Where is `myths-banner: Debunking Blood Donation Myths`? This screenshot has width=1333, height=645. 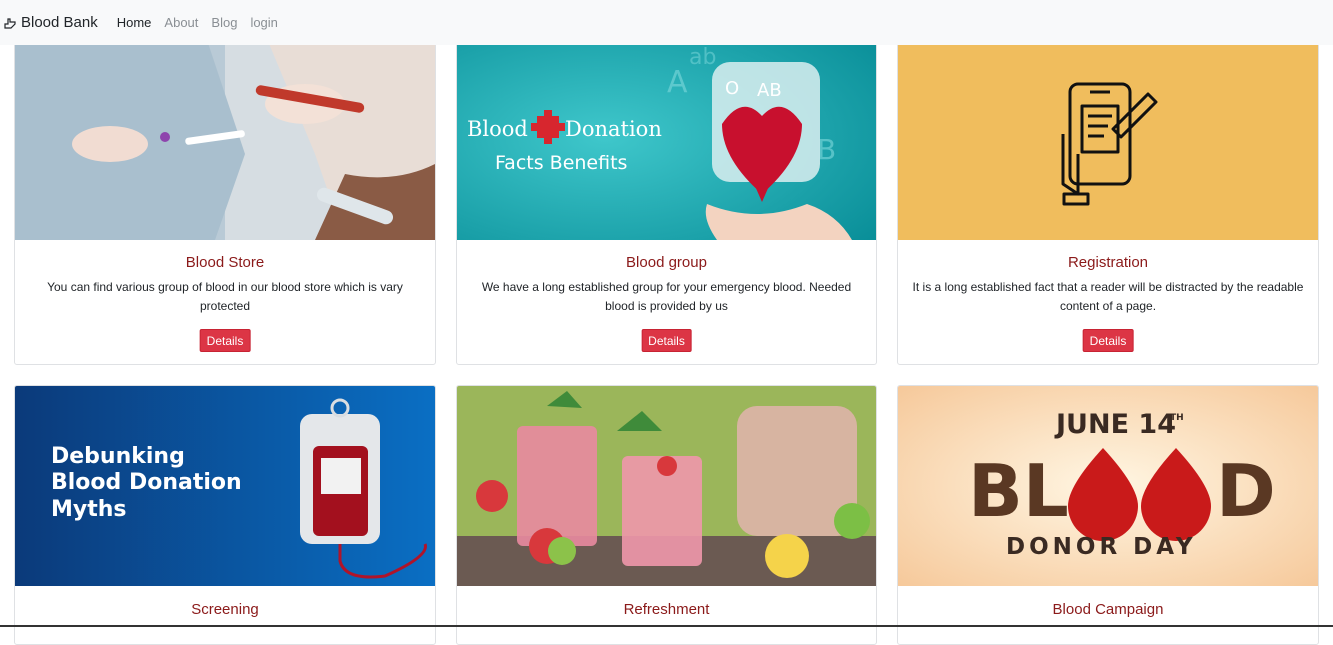
myths-banner: Debunking Blood Donation Myths is located at coordinates (225, 486).